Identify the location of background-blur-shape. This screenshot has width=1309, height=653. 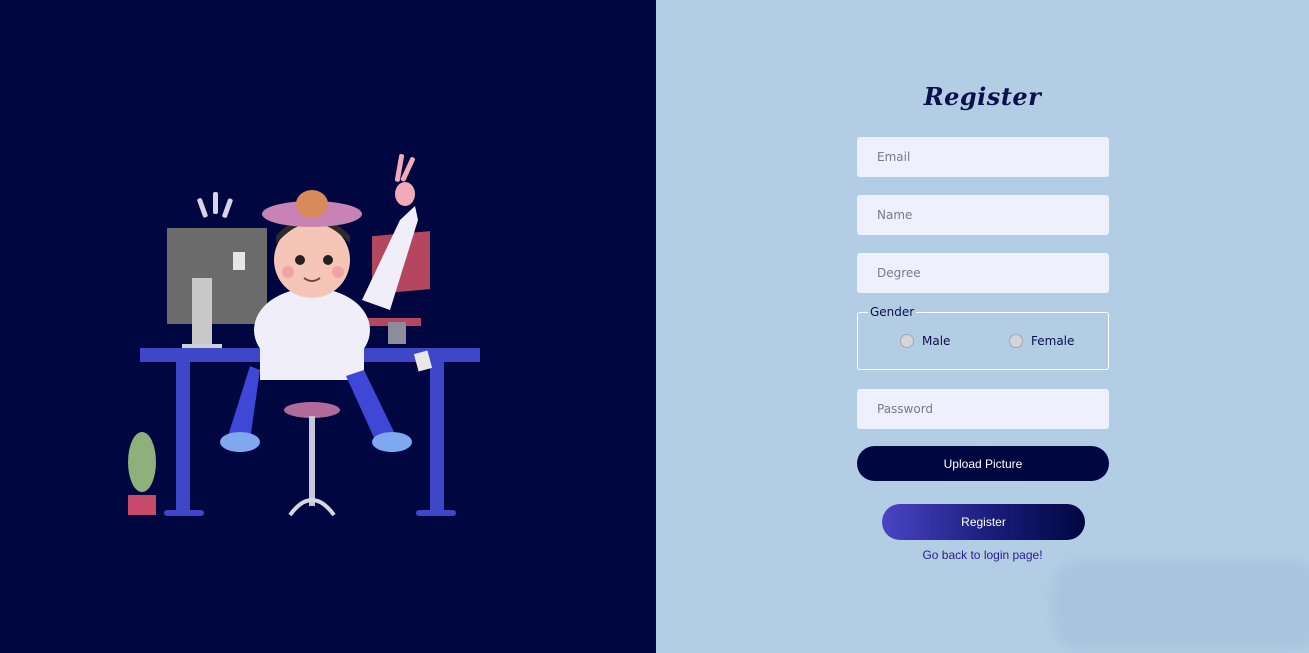
(1180, 605).